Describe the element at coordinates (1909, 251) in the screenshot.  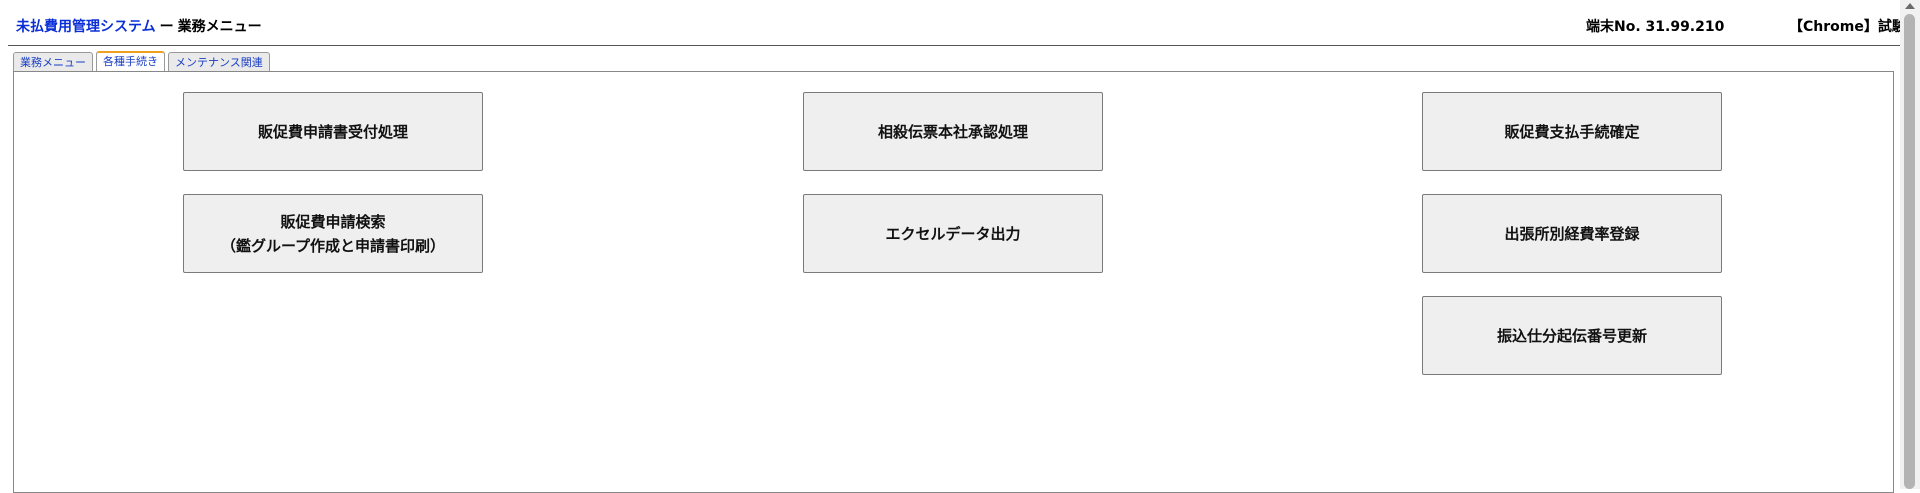
I see `scroll-thumb` at that location.